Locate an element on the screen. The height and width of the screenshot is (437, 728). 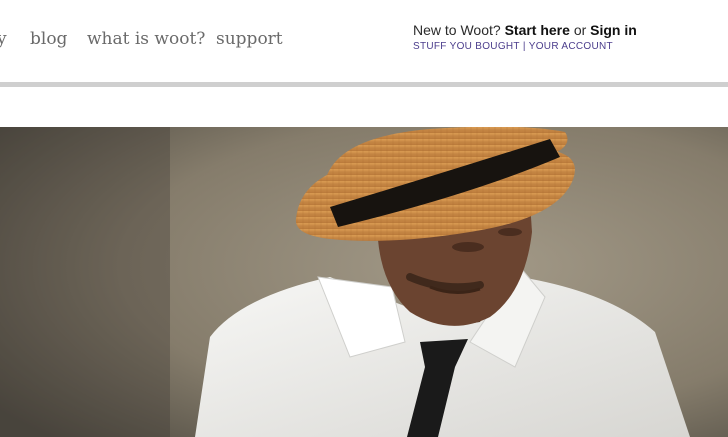
new-to-woot-text: New to Woot? is located at coordinates (457, 30).